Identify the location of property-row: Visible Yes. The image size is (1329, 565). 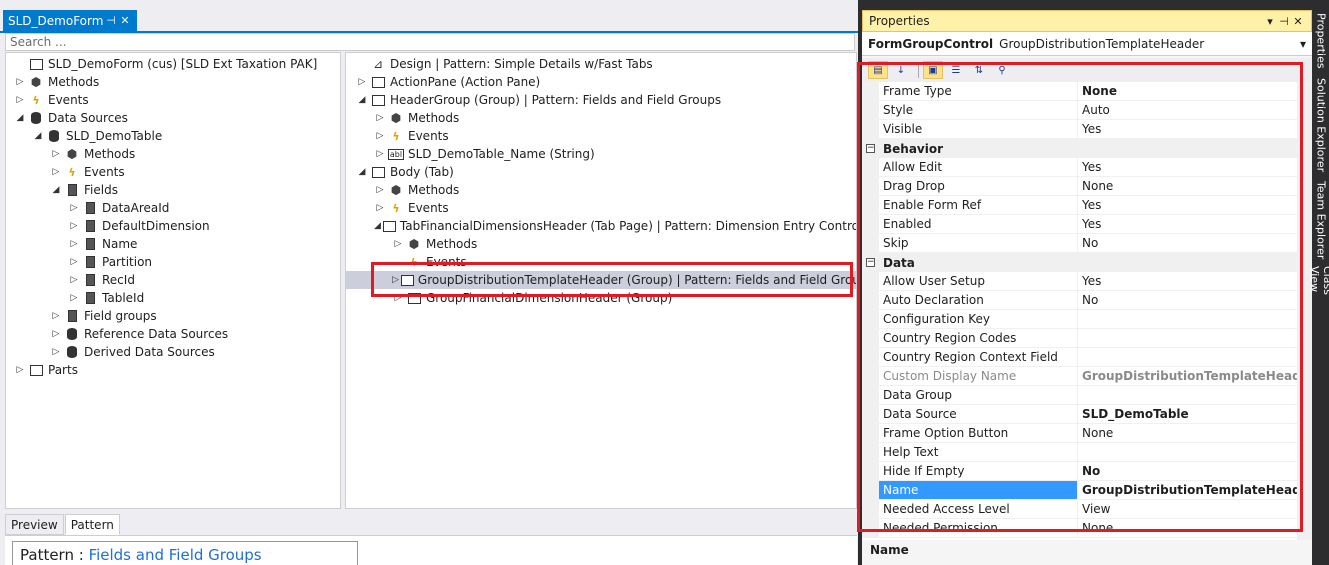
(1079, 129).